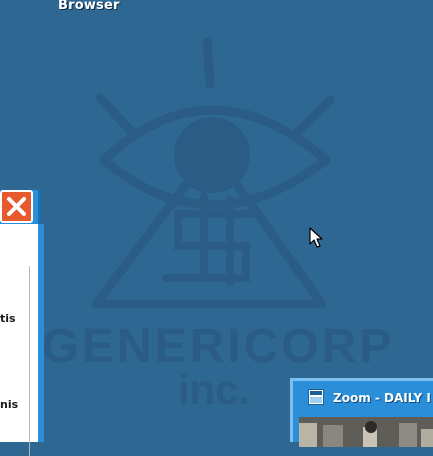 Image resolution: width=433 pixels, height=456 pixels. Describe the element at coordinates (316, 237) in the screenshot. I see `mouse-pointer-icon` at that location.